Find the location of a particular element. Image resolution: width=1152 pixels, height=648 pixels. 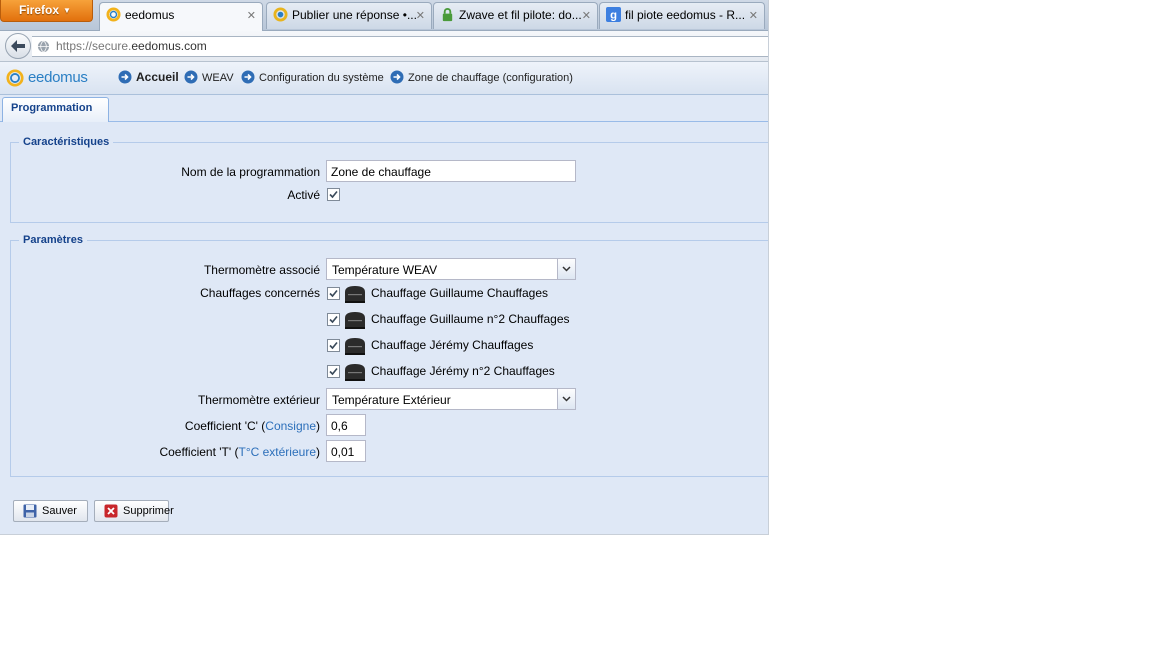

chauffages-label: Chauffages concernés is located at coordinates (260, 293).